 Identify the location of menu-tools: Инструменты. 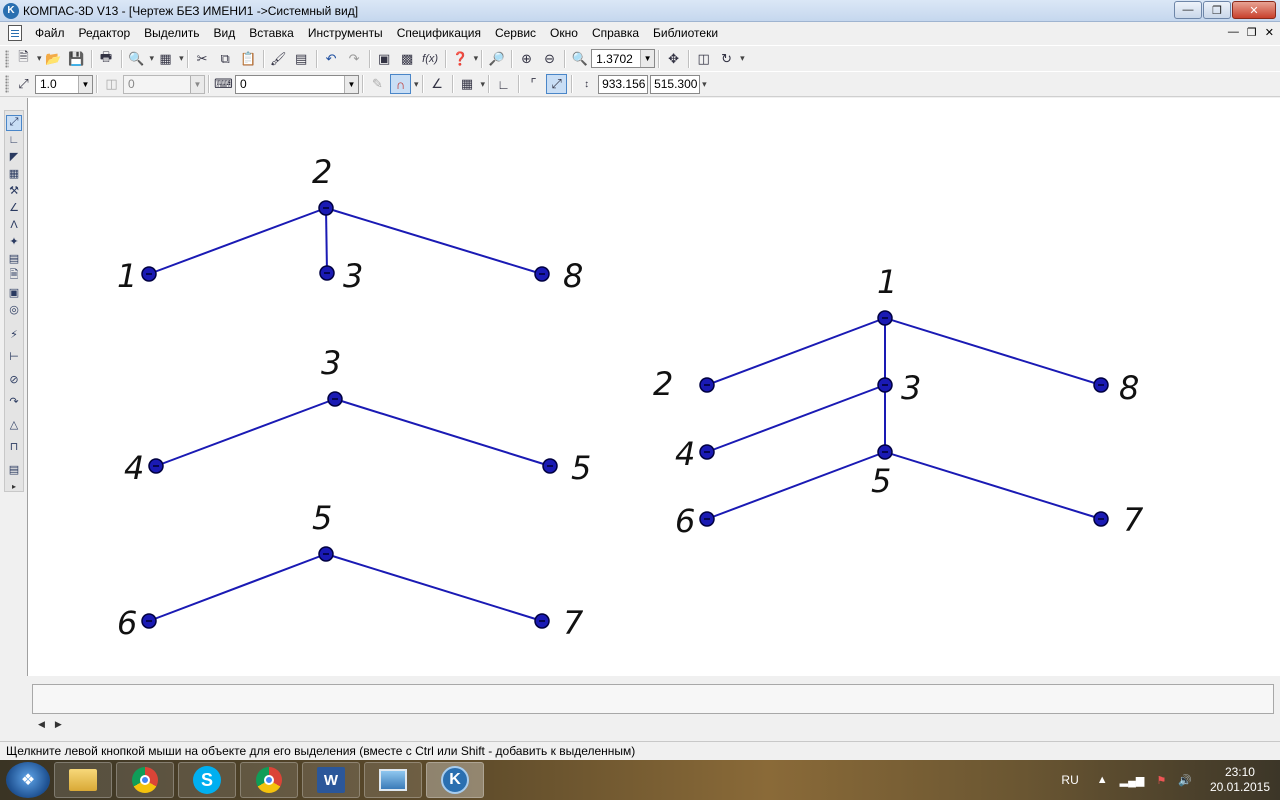
(345, 33).